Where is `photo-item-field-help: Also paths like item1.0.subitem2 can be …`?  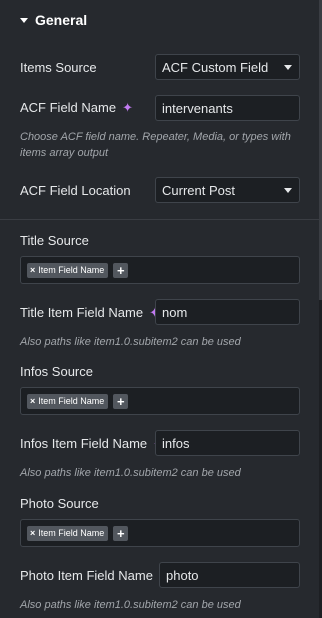
photo-item-field-help: Also paths like item1.0.subitem2 can be … is located at coordinates (130, 605).